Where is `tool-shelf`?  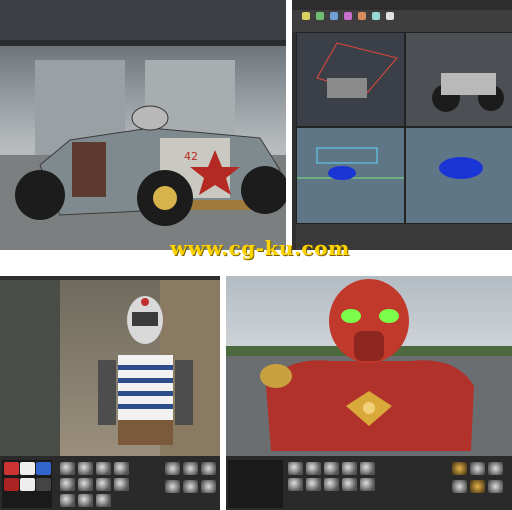 tool-shelf is located at coordinates (402, 21).